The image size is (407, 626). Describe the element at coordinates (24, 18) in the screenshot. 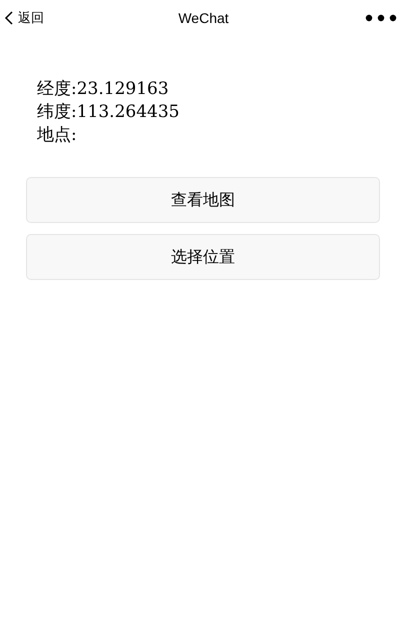

I see `back-link: 返回` at that location.